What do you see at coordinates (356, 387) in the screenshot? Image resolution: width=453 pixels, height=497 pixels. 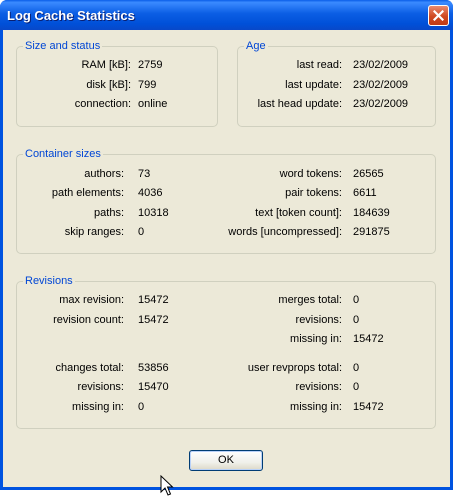 I see `user-revprops-revisions-value: 0` at bounding box center [356, 387].